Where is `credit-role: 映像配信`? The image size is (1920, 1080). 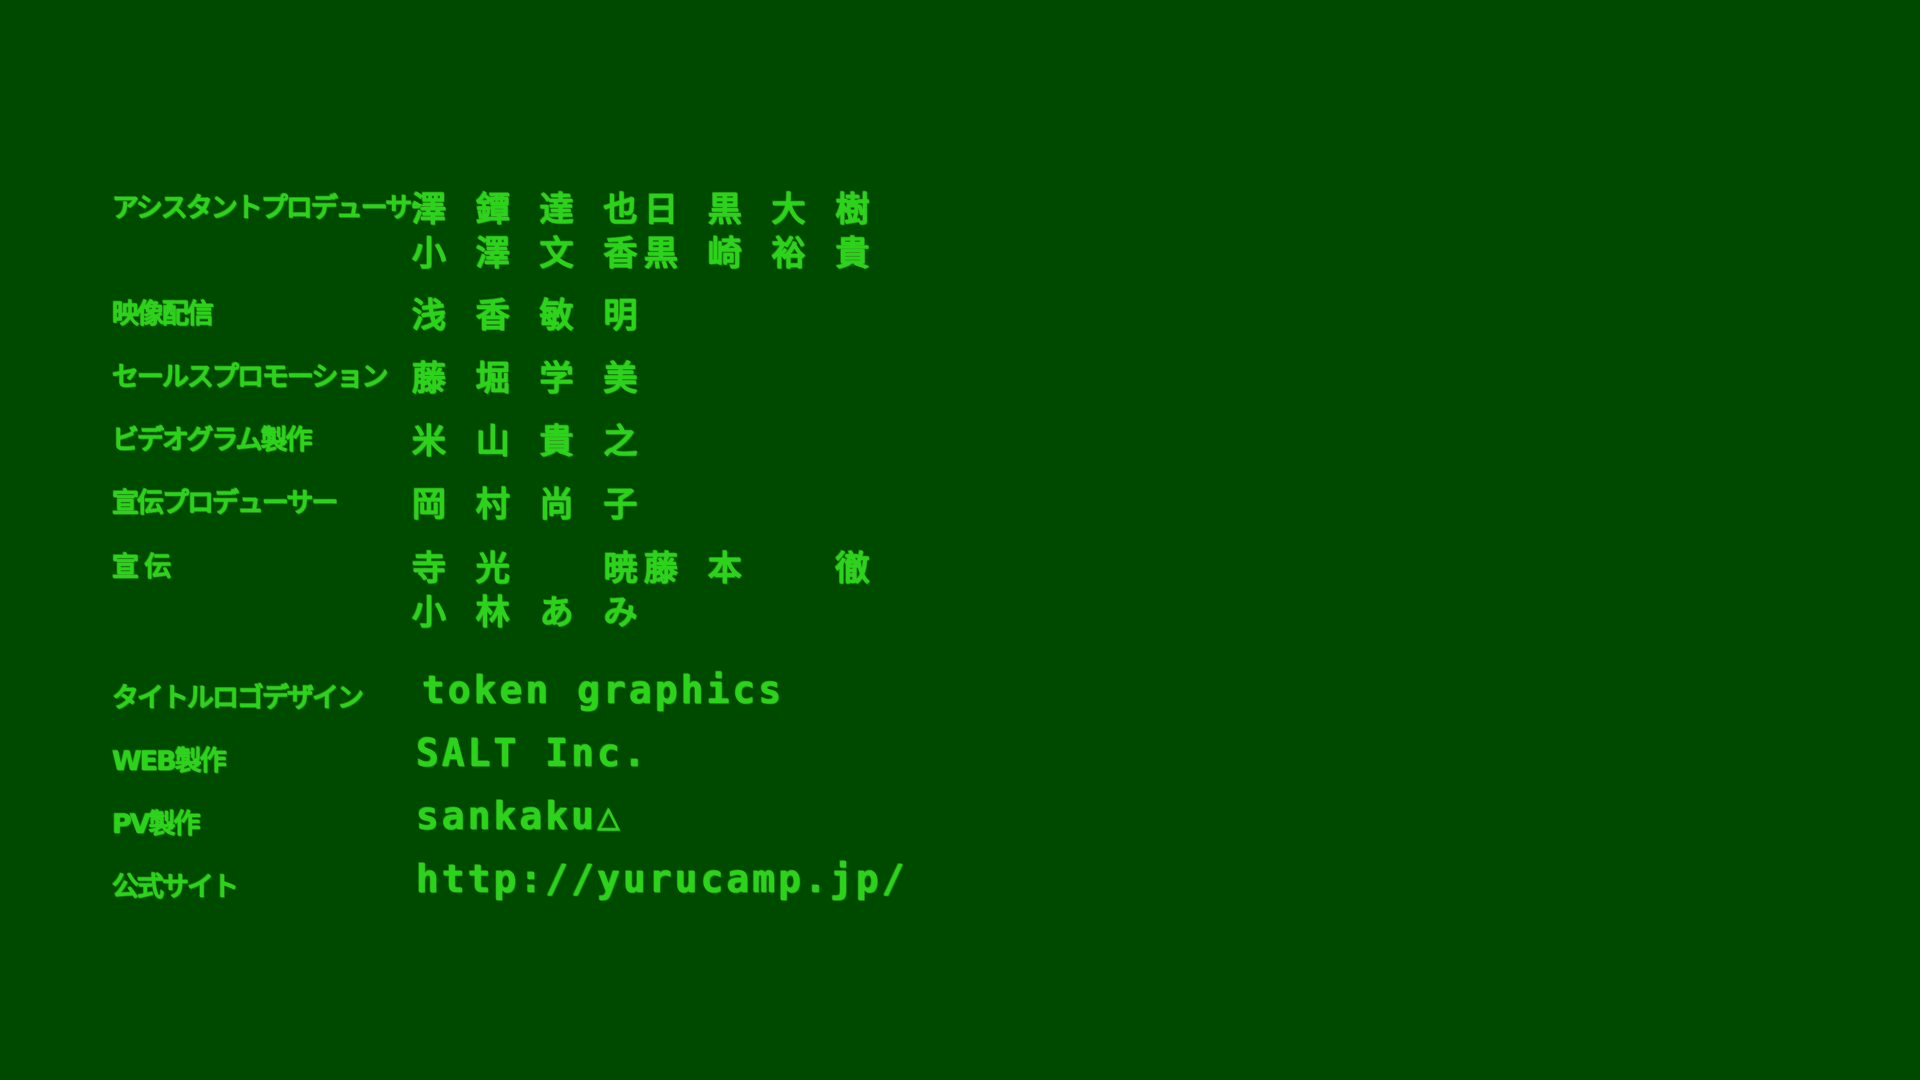 credit-role: 映像配信 is located at coordinates (163, 314).